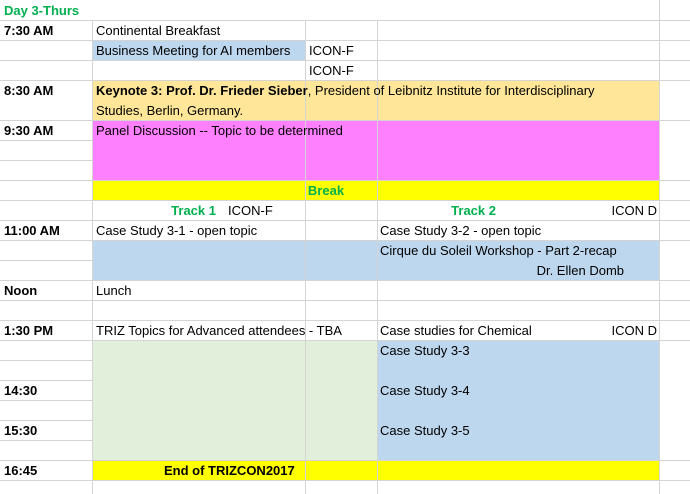  Describe the element at coordinates (580, 270) in the screenshot. I see `presenter-name: Dr. Ellen Domb` at that location.